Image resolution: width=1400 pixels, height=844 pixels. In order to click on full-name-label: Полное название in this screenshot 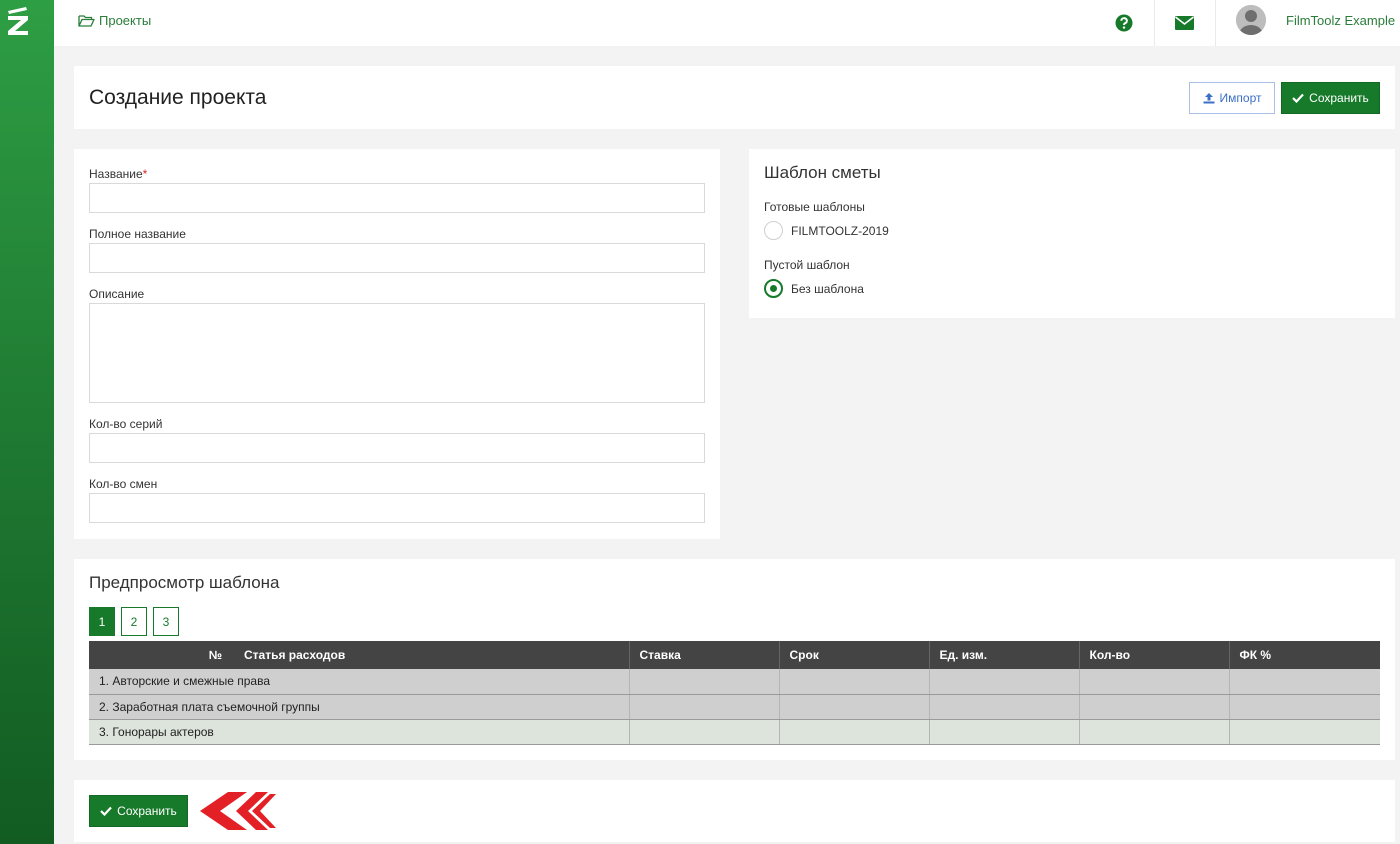, I will do `click(137, 234)`.